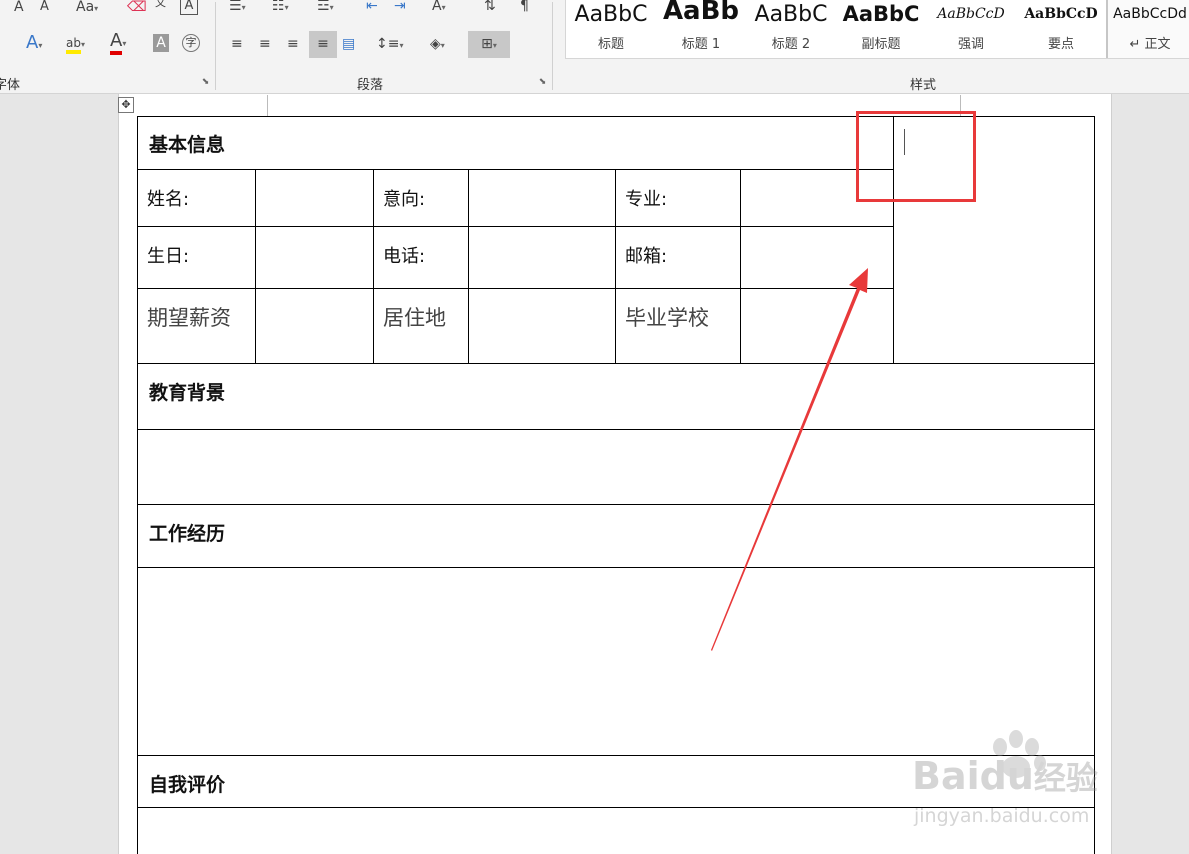 This screenshot has height=854, width=1189. I want to click on baidu-watermark: Baidu经验 jingyan.baidu.com, so click(1022, 780).